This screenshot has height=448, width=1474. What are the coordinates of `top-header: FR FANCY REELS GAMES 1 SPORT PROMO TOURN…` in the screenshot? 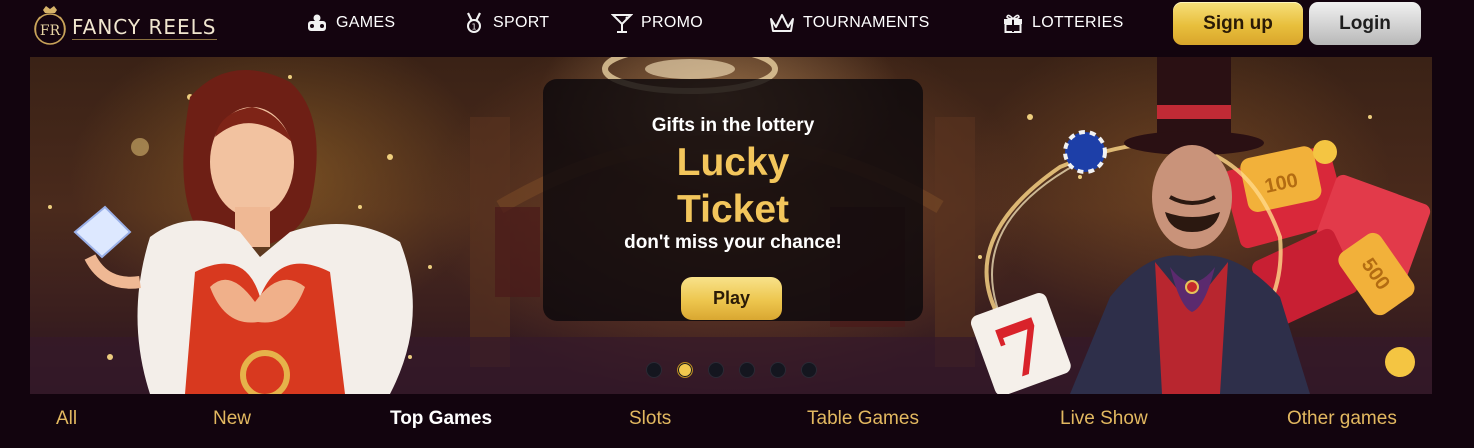 It's located at (737, 25).